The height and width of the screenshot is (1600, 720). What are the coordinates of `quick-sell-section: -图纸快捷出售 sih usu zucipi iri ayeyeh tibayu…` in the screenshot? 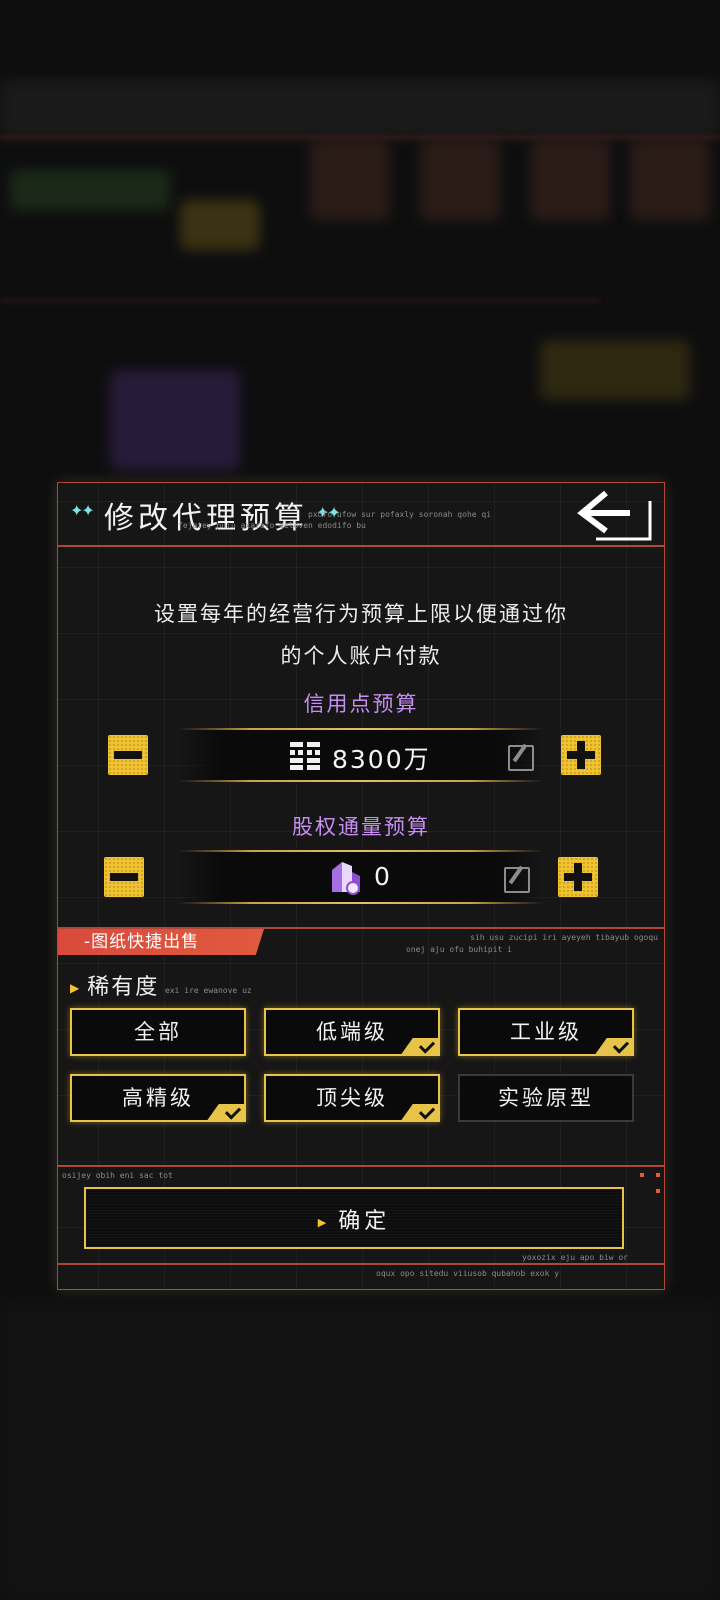 It's located at (361, 1024).